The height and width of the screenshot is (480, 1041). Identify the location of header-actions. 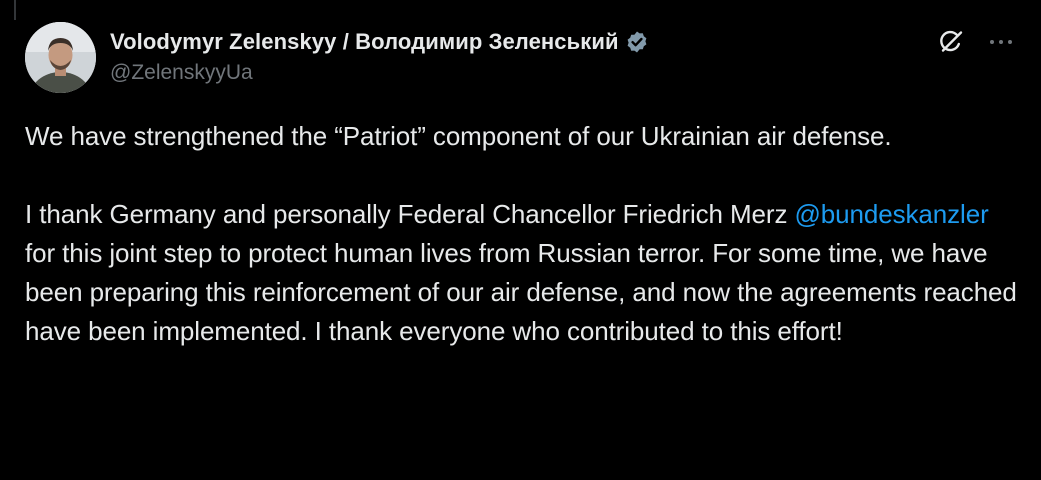
(976, 42).